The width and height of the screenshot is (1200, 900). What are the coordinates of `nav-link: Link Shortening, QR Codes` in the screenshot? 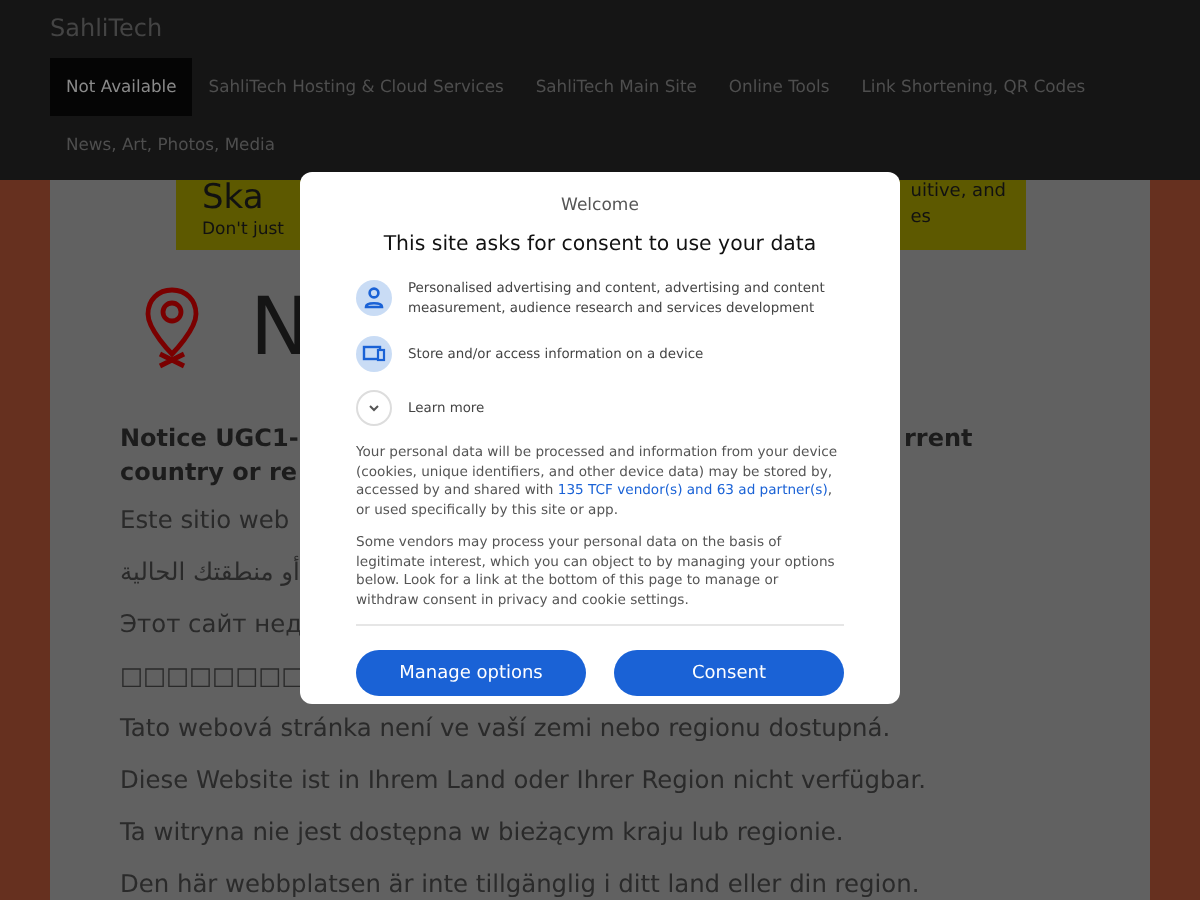 It's located at (973, 87).